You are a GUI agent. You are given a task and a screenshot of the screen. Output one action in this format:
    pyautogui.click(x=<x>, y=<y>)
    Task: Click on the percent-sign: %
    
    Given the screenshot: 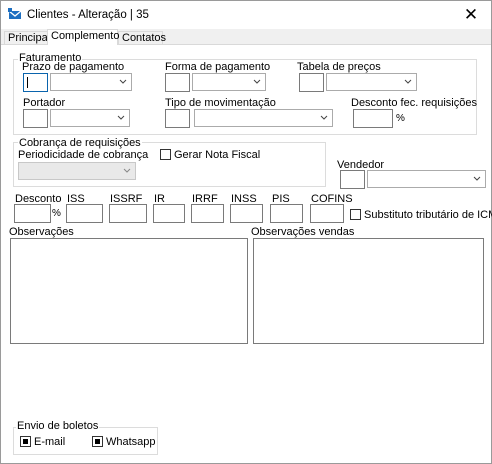 What is the action you would take?
    pyautogui.click(x=400, y=118)
    